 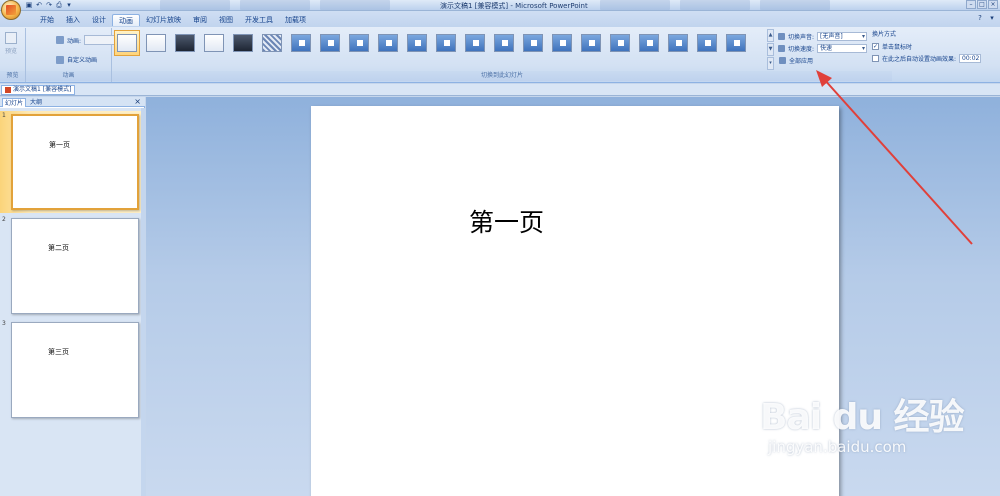 I want to click on transition-push-right, so click(x=504, y=43).